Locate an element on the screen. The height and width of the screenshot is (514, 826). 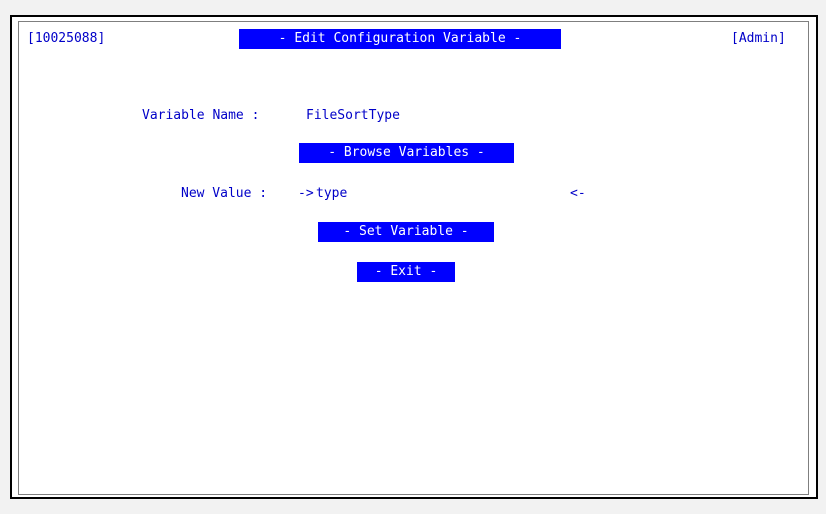
session-code: [10025088] is located at coordinates (66, 38).